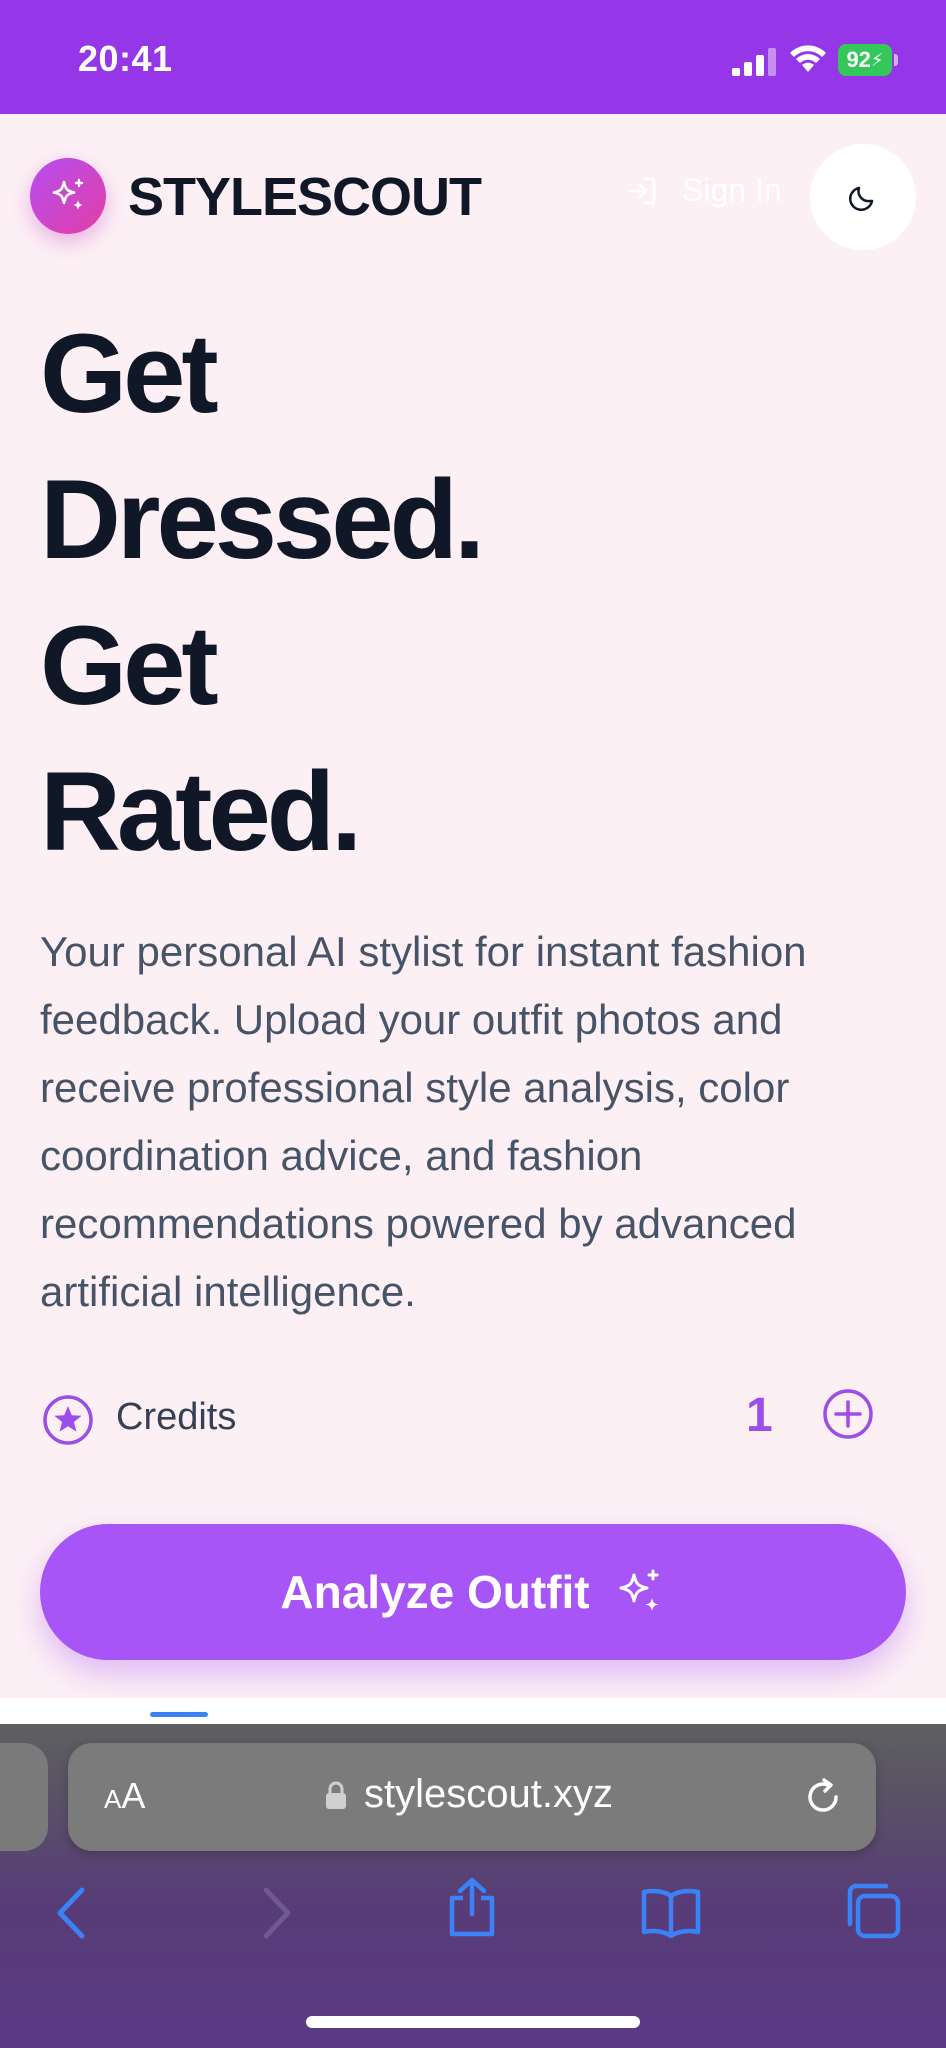  Describe the element at coordinates (473, 1711) in the screenshot. I see `page-edge` at that location.